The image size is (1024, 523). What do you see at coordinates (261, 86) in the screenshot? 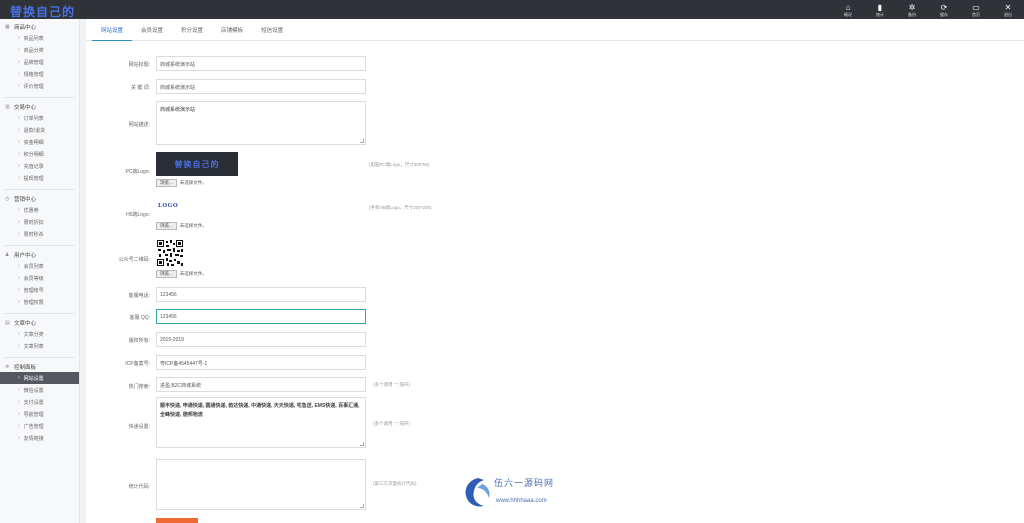
I see `keywords-input: 商城系统演示站` at bounding box center [261, 86].